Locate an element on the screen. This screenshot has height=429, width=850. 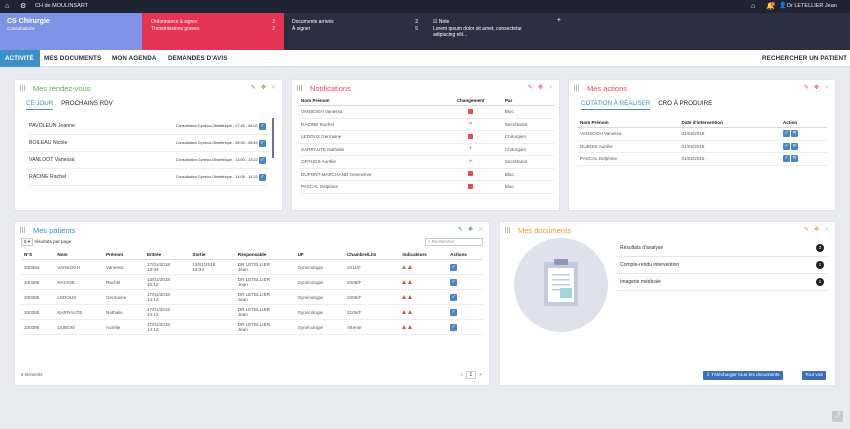
search-input: ⌕ Rechercher is located at coordinates (454, 242).